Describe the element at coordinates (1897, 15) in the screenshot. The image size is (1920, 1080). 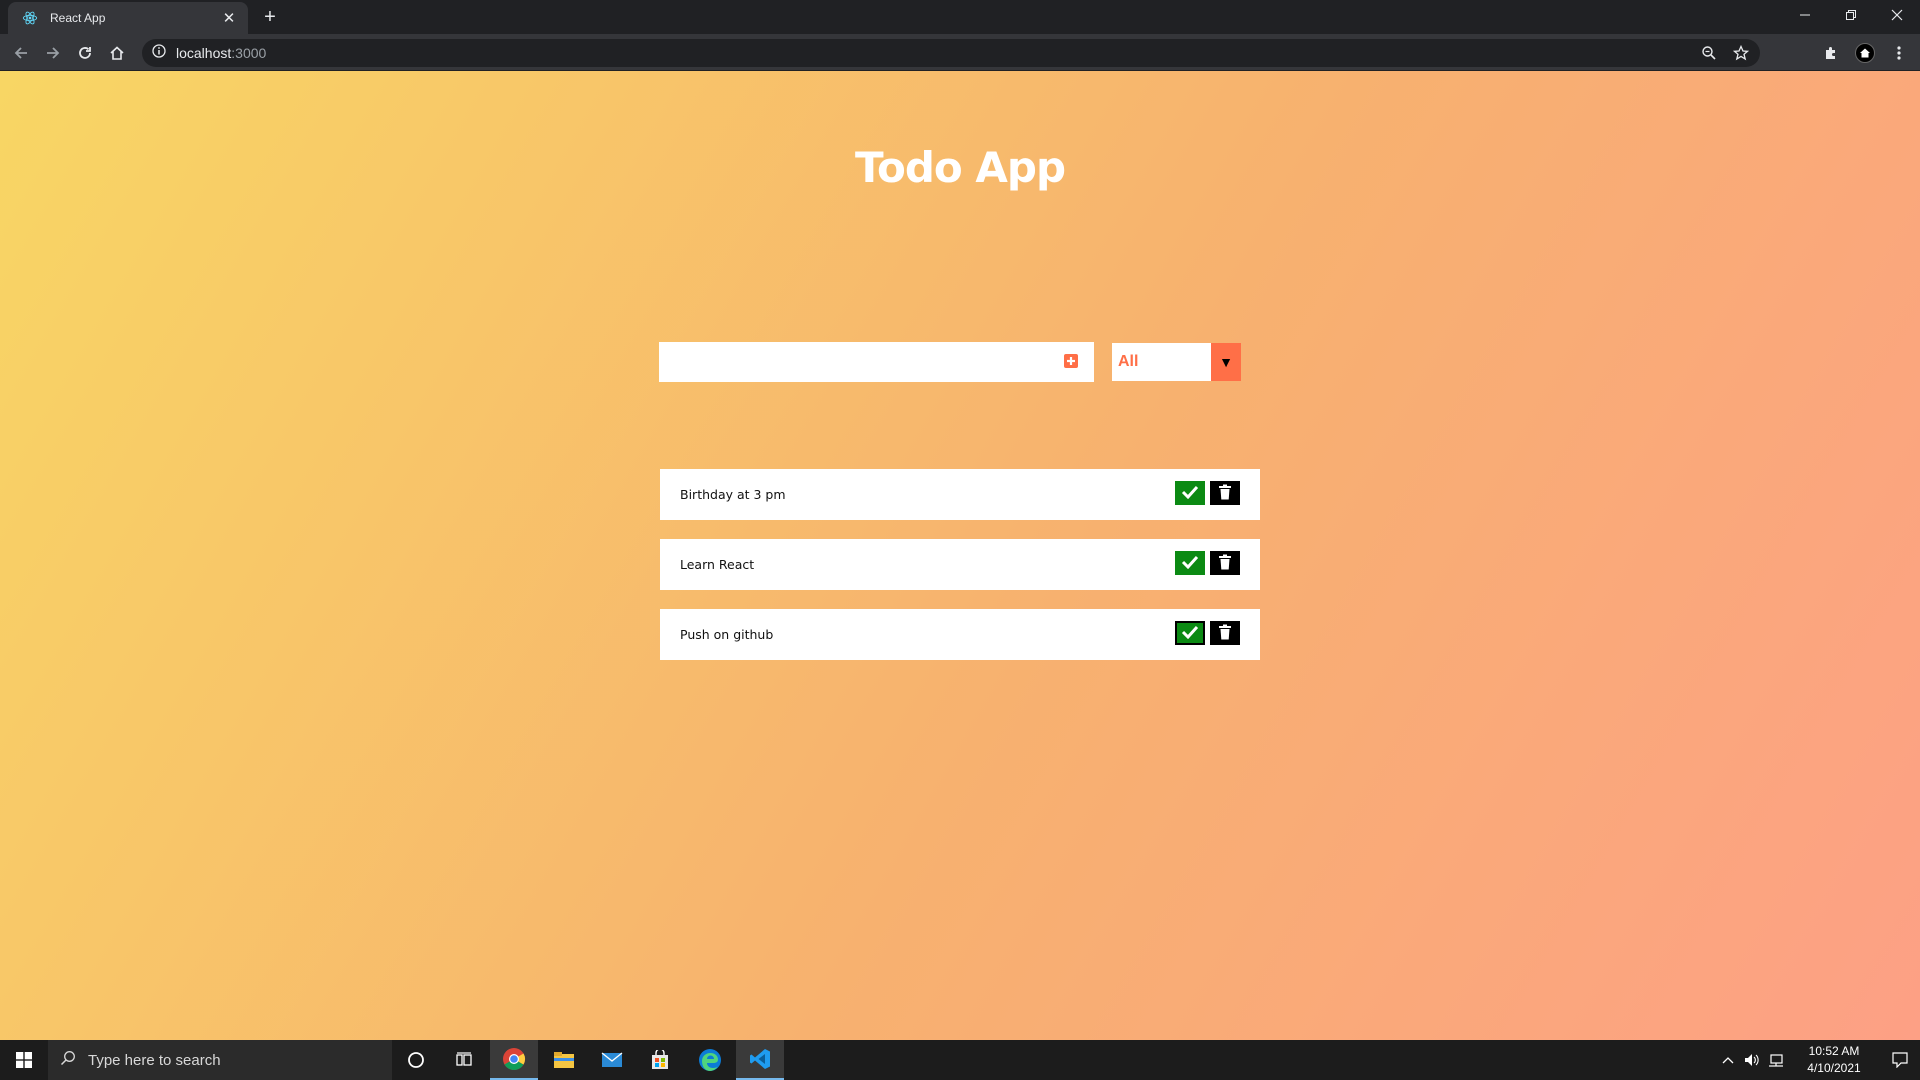
I see `close-window-icon` at that location.